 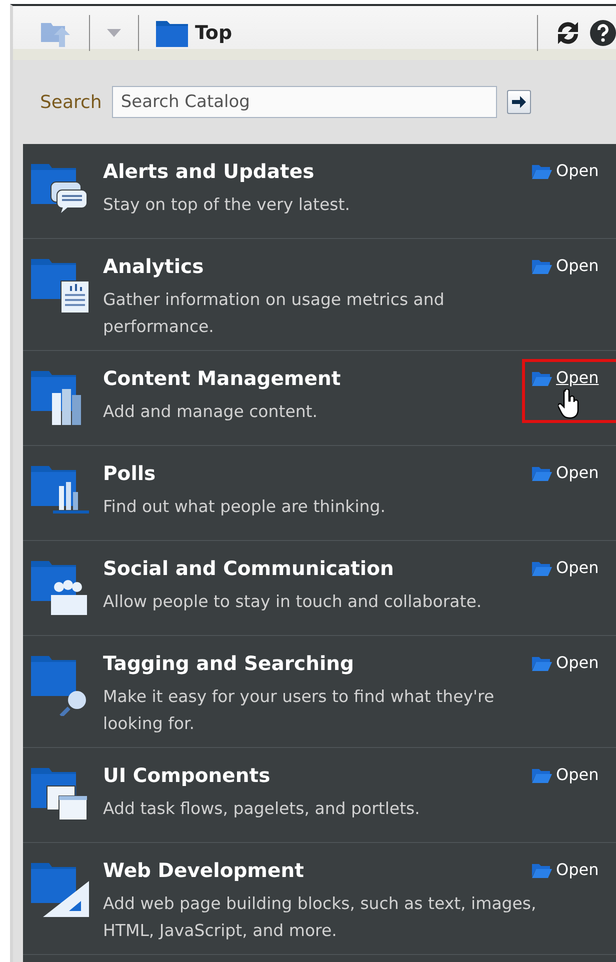 I want to click on item-description: Allow people to stay in touch and collaborate., so click(x=292, y=602).